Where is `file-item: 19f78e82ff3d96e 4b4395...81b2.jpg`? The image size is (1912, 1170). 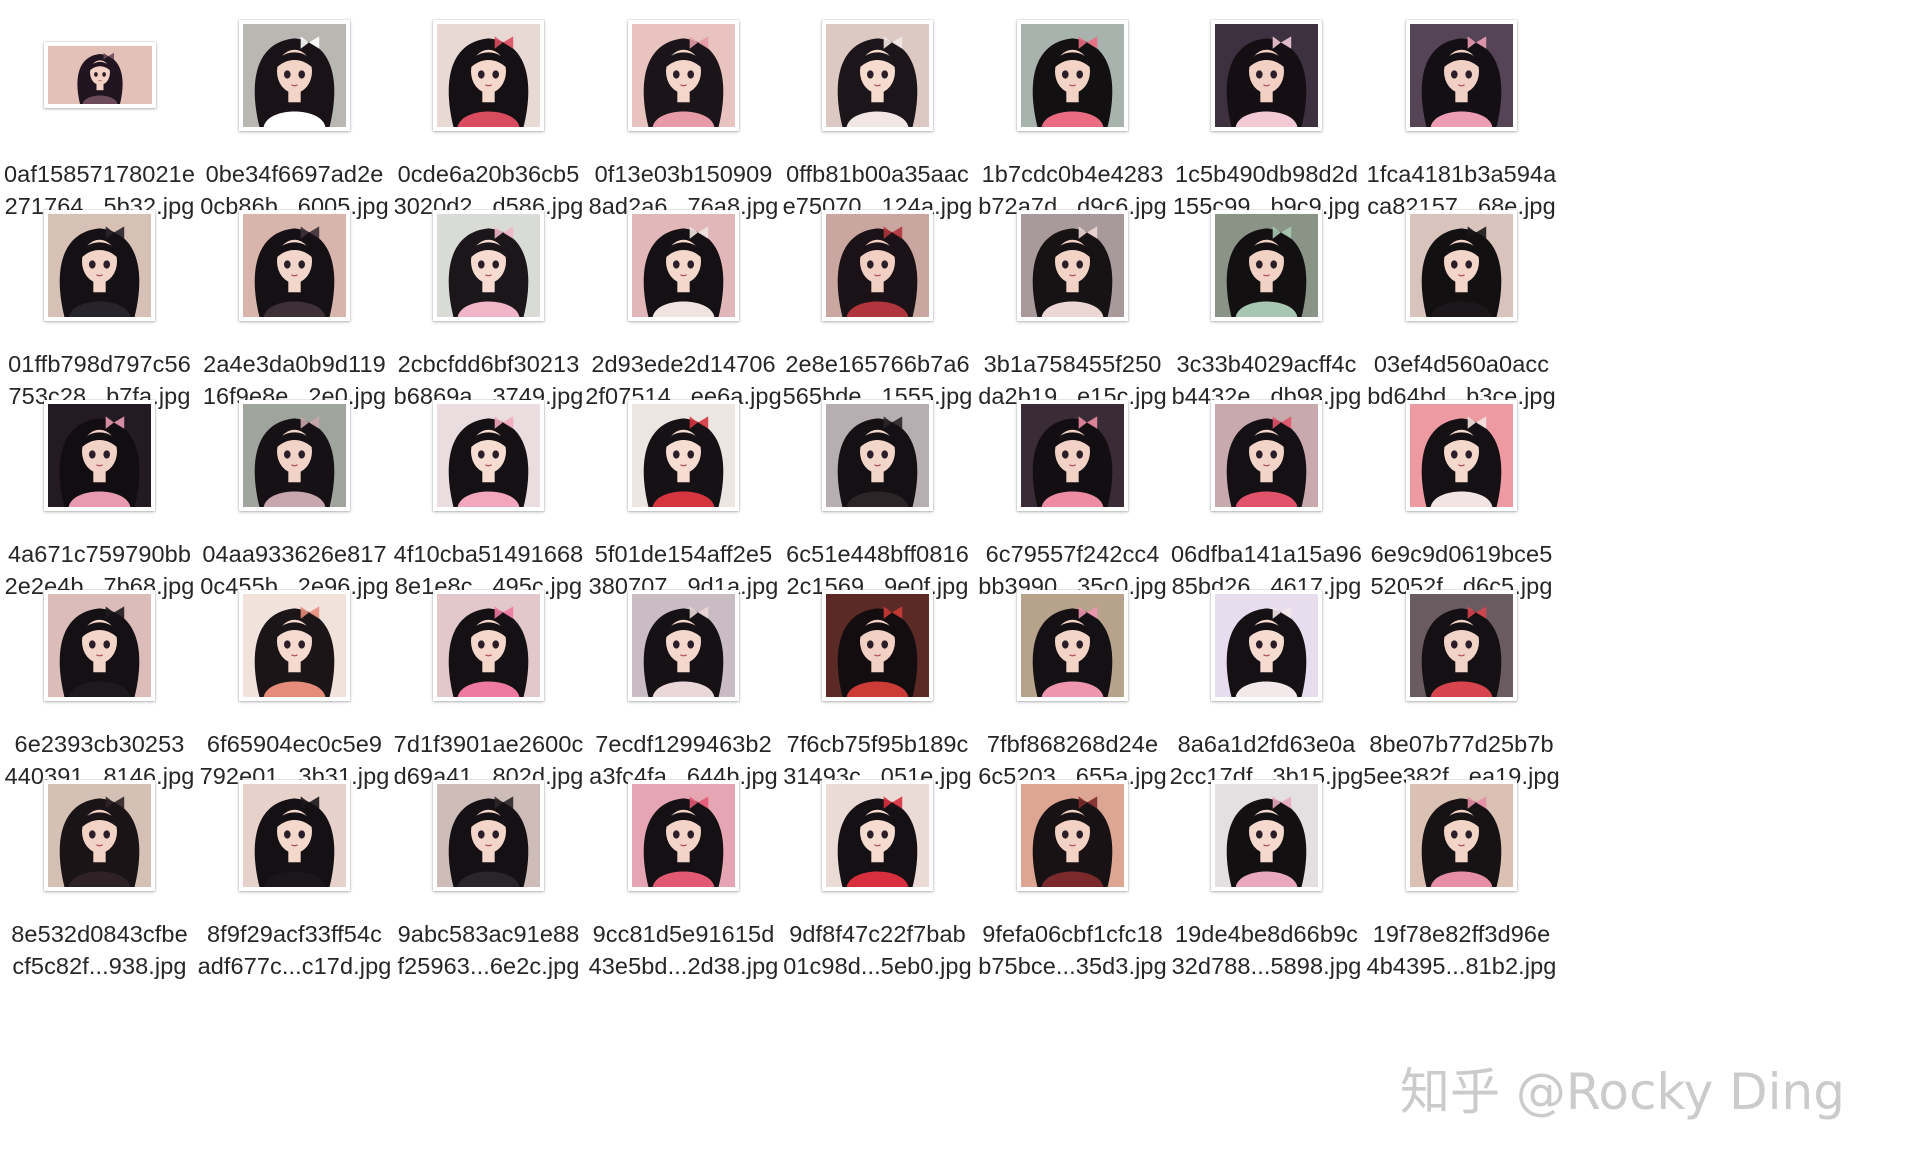
file-item: 19f78e82ff3d96e 4b4395...81b2.jpg is located at coordinates (1461, 877).